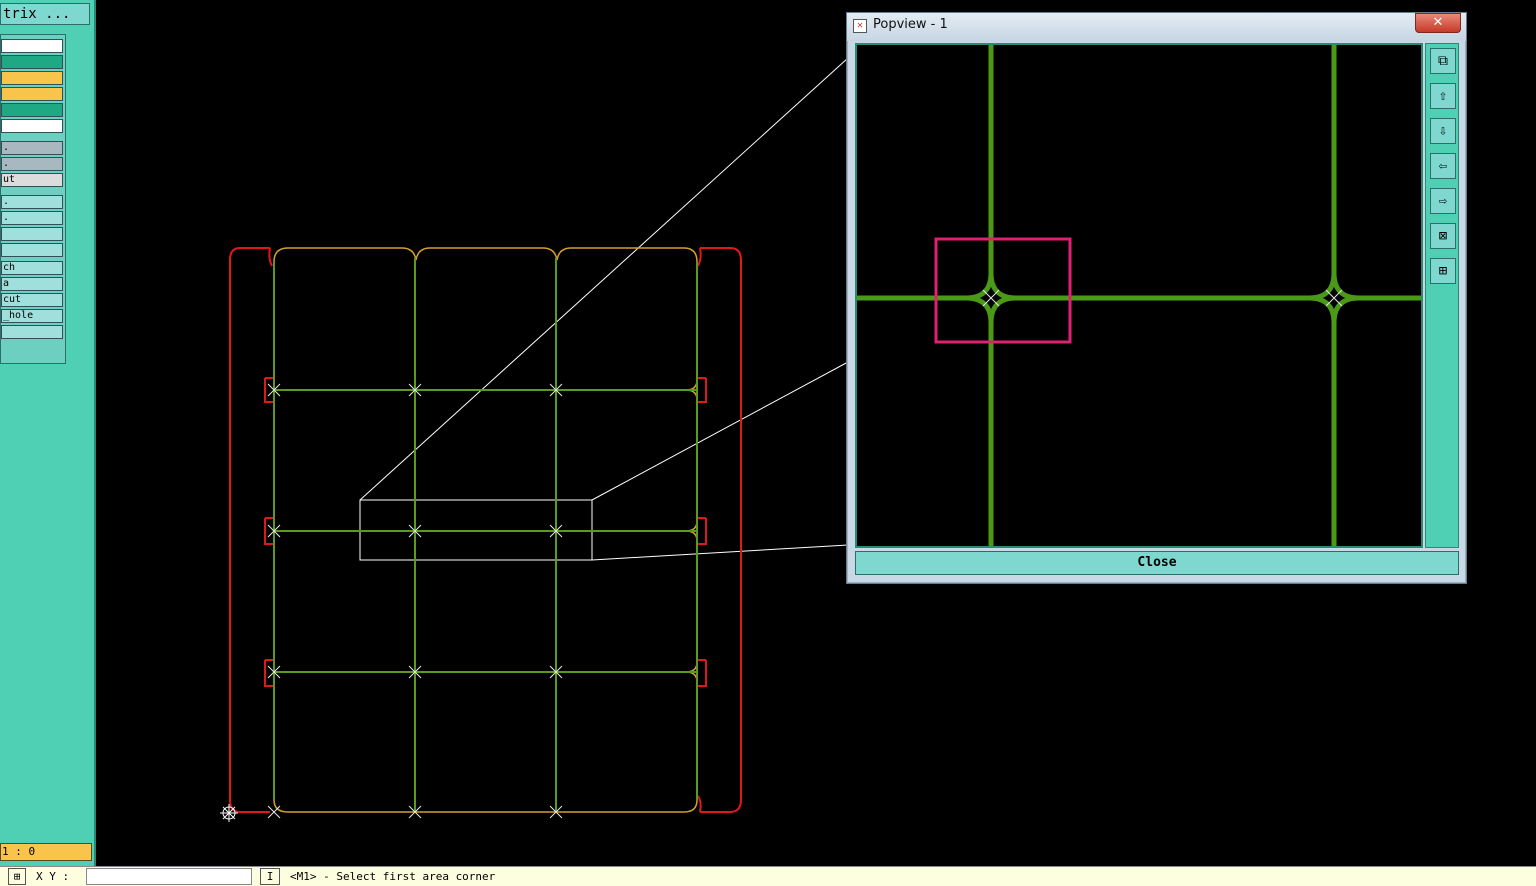  Describe the element at coordinates (32, 284) in the screenshot. I see `layer-row: a` at that location.